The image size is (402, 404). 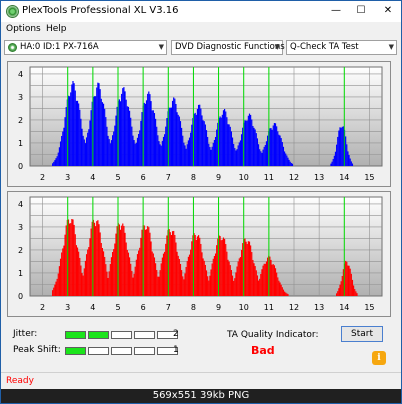 I want to click on info-icon: i, so click(x=379, y=358).